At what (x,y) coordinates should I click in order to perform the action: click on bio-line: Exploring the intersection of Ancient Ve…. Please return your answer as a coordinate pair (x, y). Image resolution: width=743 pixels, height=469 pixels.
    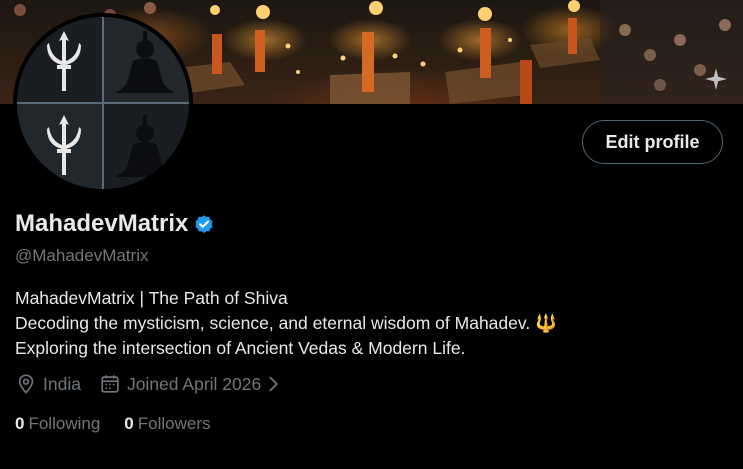
    Looking at the image, I should click on (240, 348).